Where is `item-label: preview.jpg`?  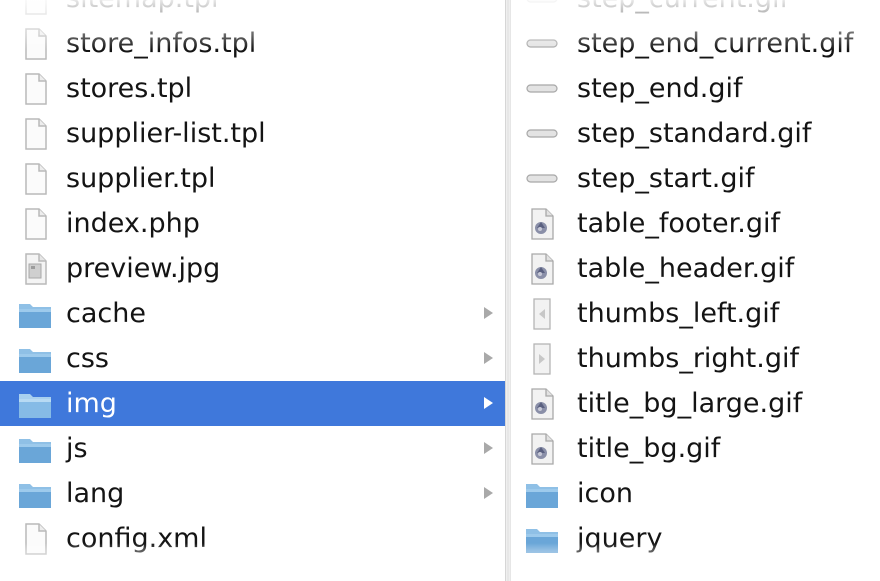
item-label: preview.jpg is located at coordinates (143, 268).